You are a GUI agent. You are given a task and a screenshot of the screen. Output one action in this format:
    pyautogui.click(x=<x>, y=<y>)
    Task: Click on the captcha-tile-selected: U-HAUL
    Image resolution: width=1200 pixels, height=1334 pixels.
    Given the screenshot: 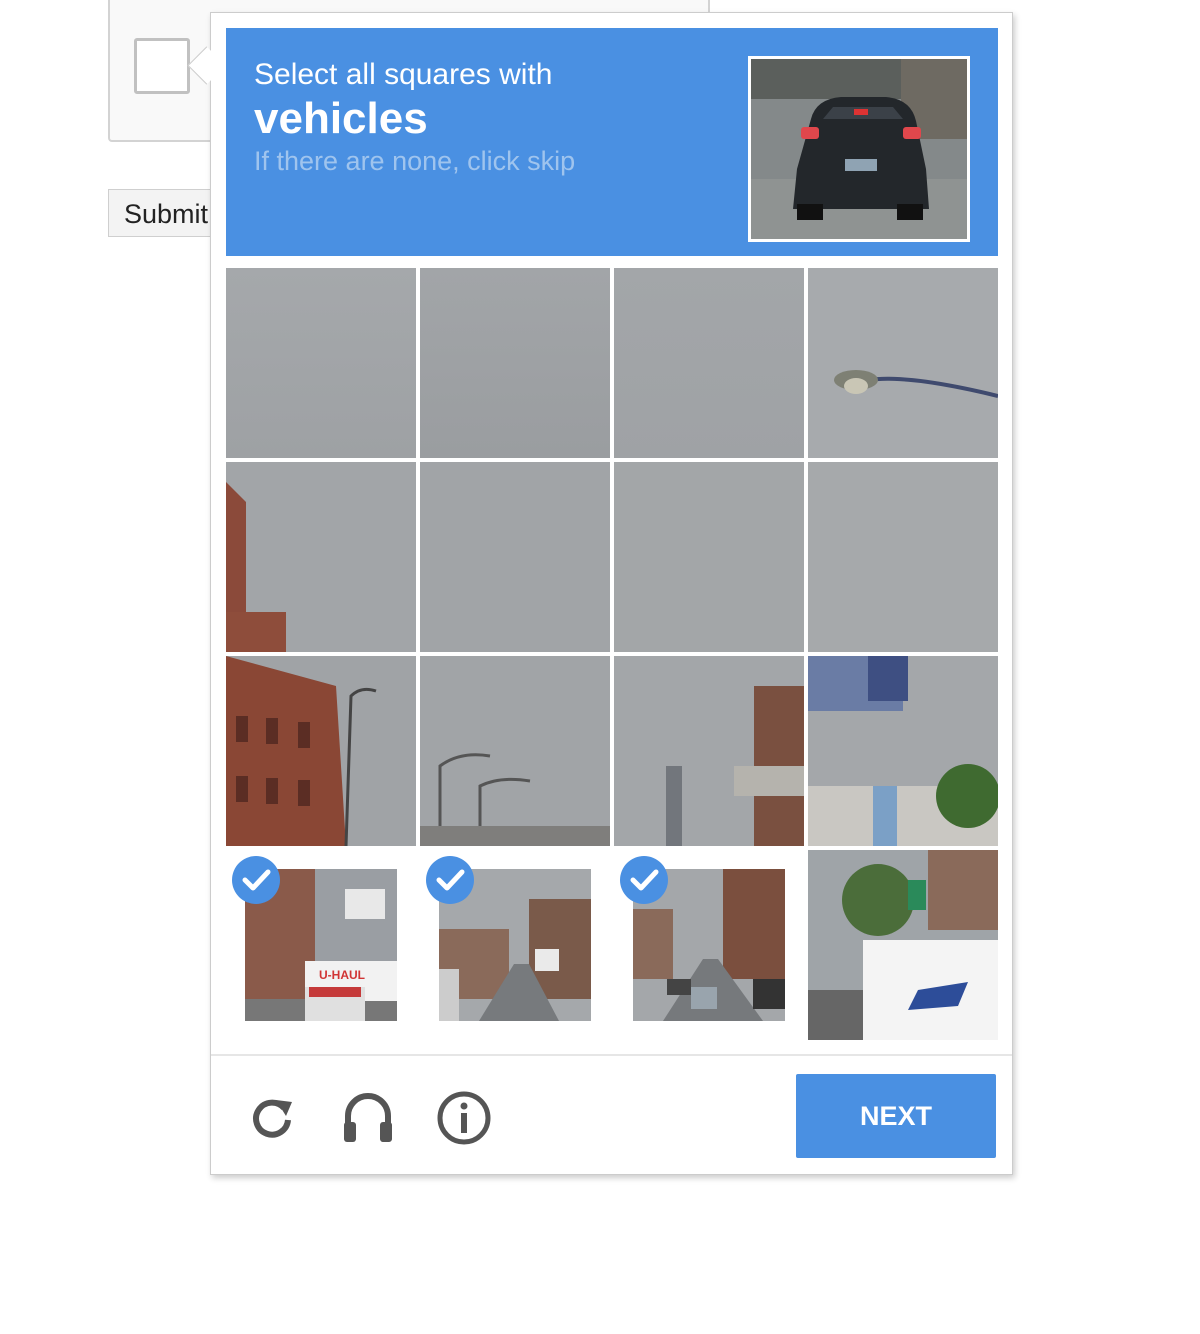 What is the action you would take?
    pyautogui.click(x=321, y=945)
    